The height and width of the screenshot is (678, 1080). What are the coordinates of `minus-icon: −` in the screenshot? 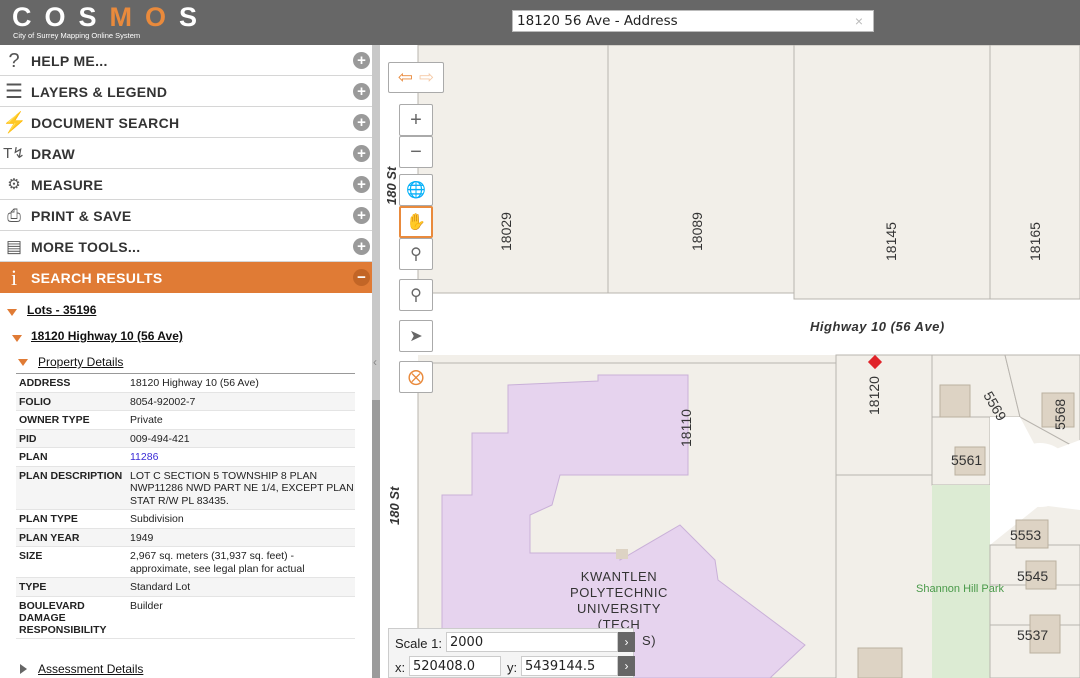 It's located at (416, 151).